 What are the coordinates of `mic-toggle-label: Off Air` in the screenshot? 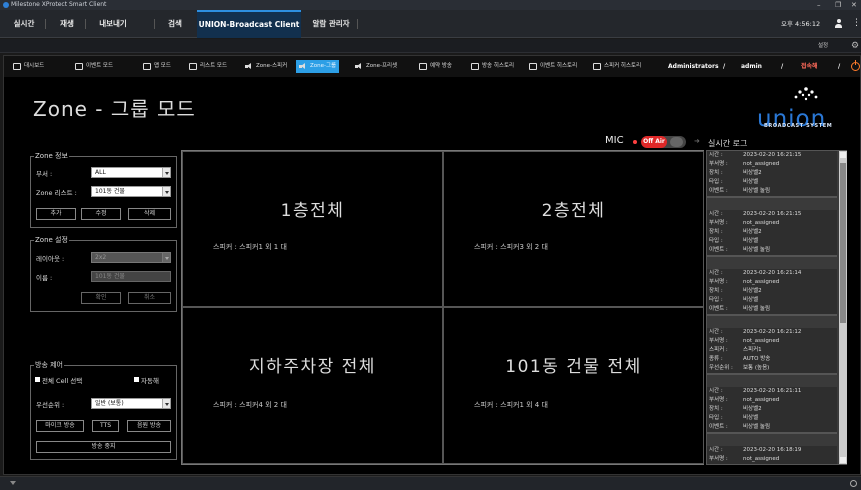 It's located at (654, 142).